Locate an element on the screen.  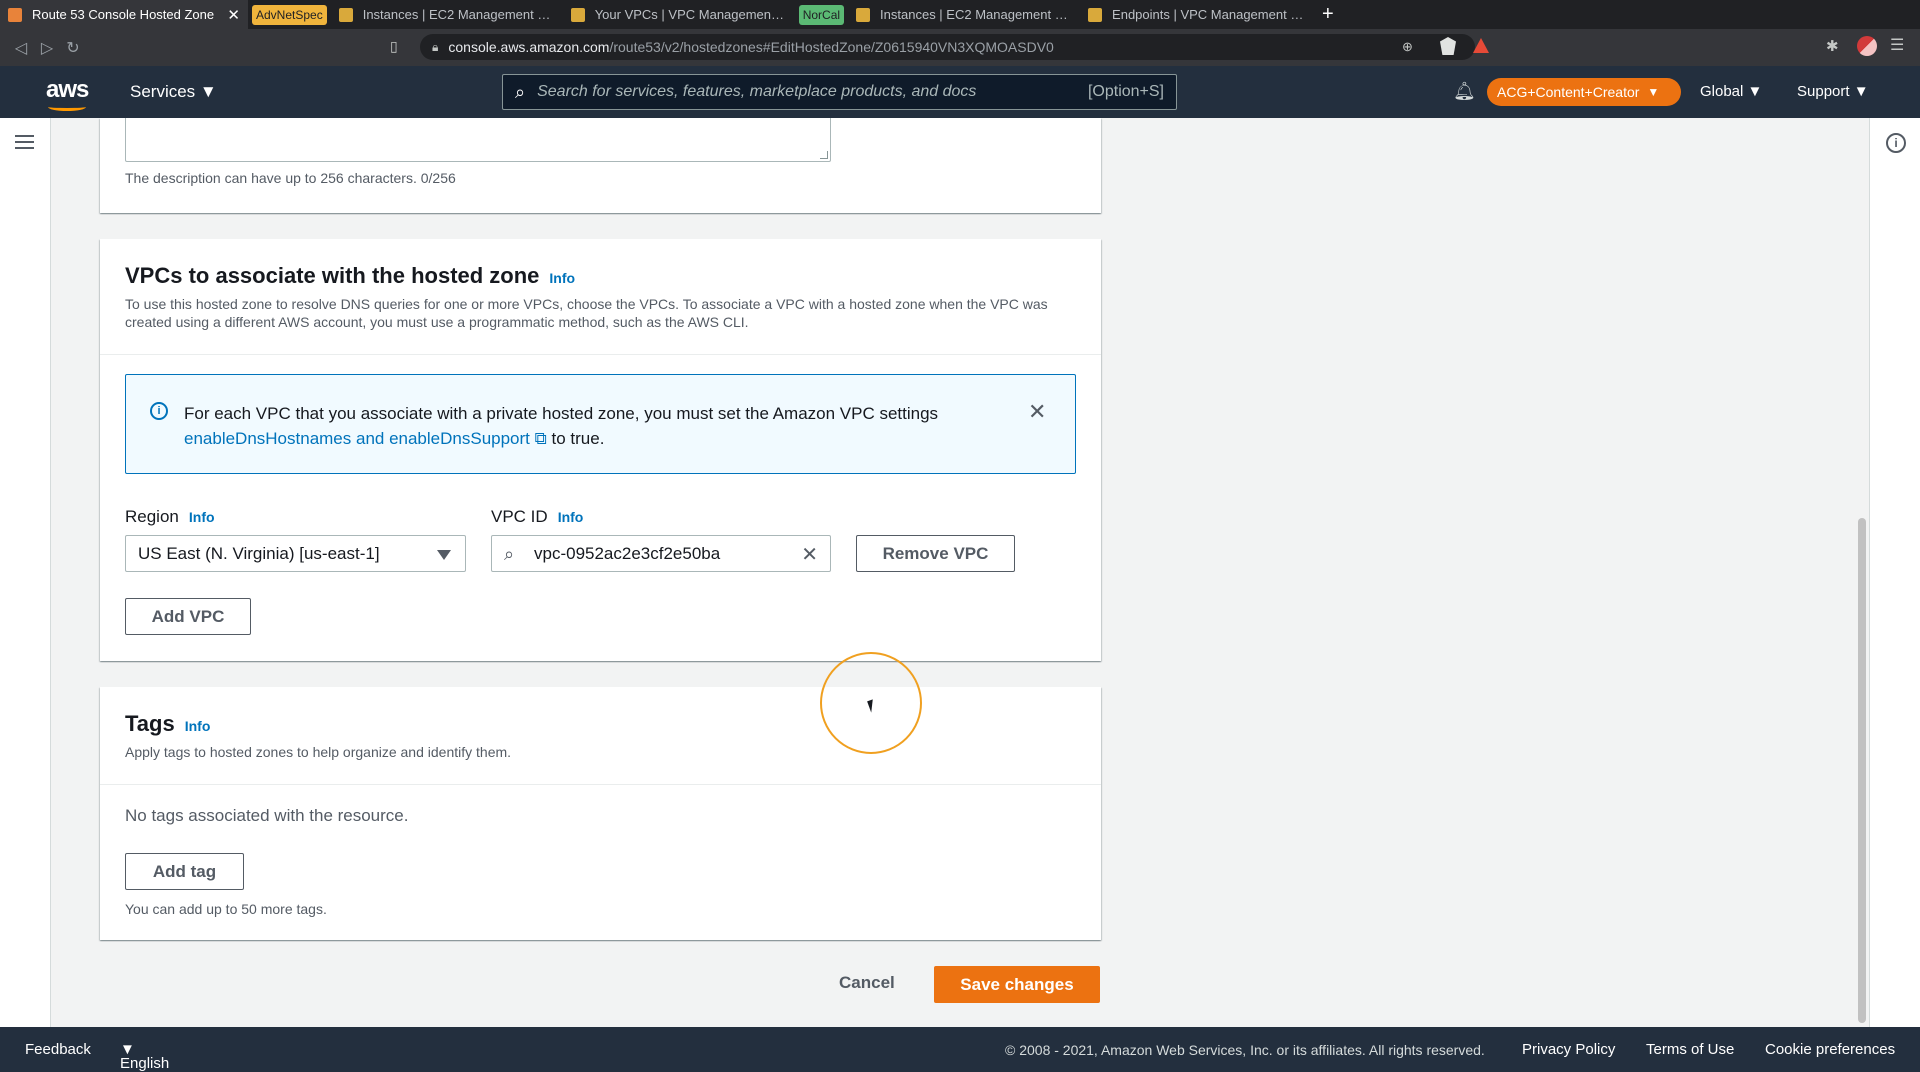
region-select: US East (N. Virginia) [us-east-1] is located at coordinates (295, 553).